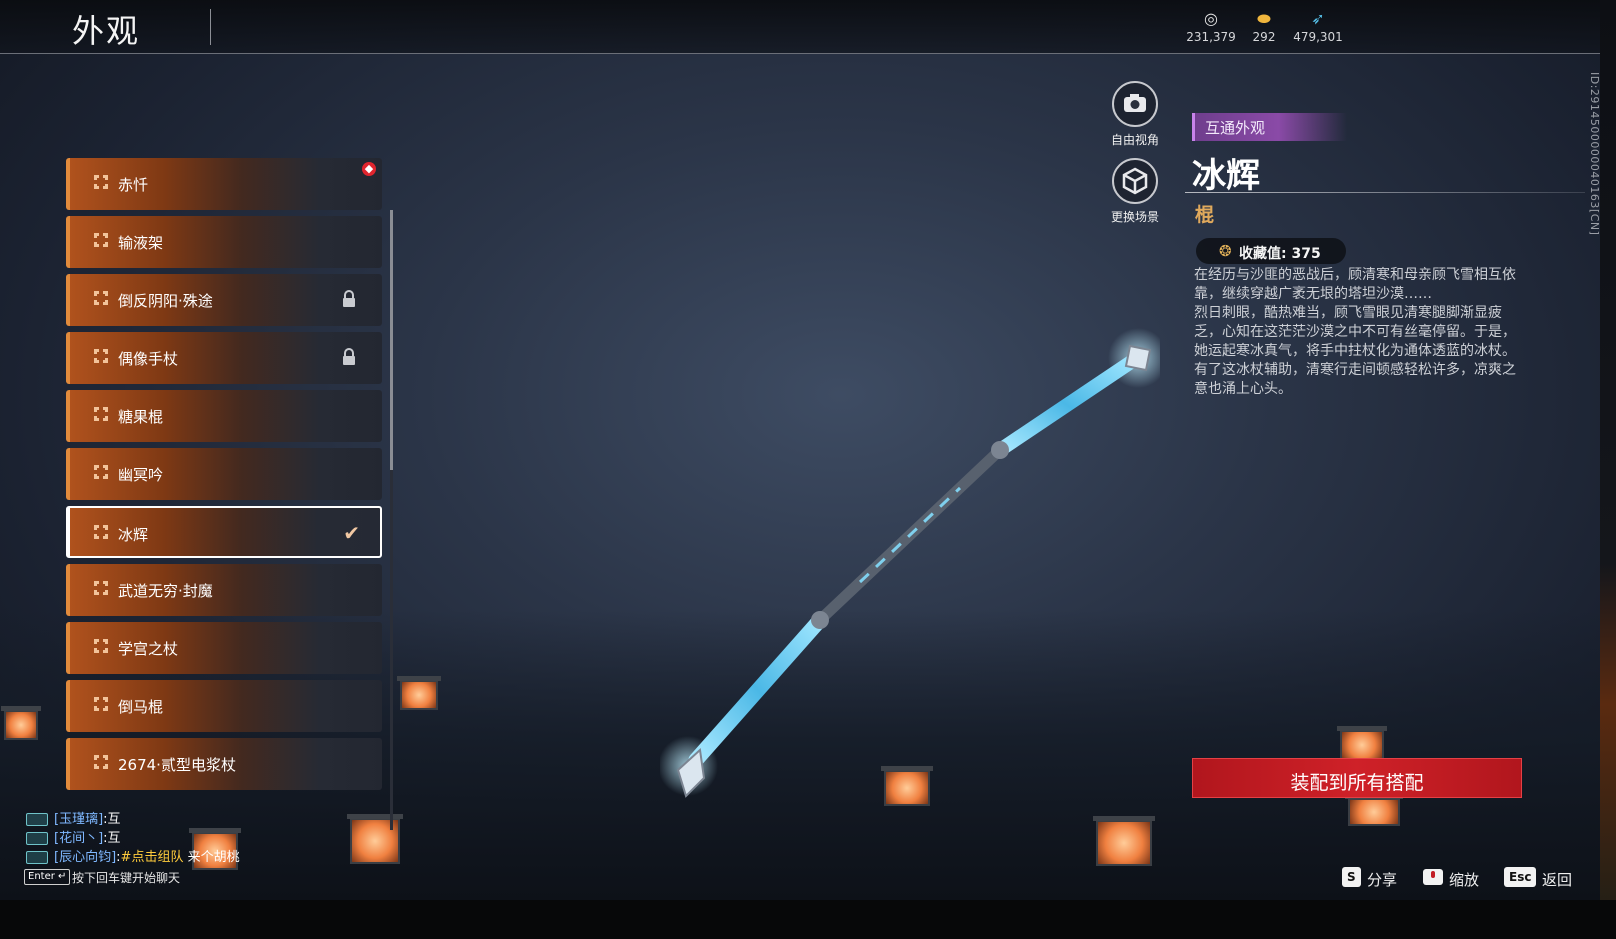 The height and width of the screenshot is (939, 1616). I want to click on equip-all-button: 装配到所有搭配, so click(1357, 778).